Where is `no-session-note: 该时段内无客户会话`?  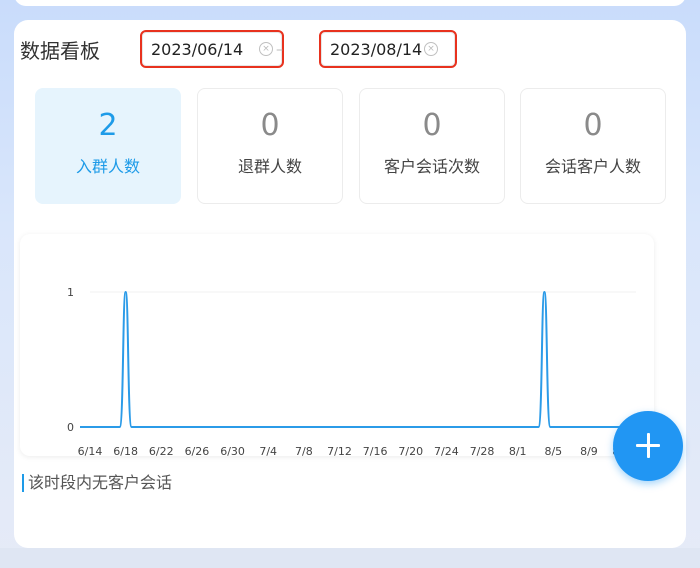
no-session-note: 该时段内无客户会话 is located at coordinates (97, 483).